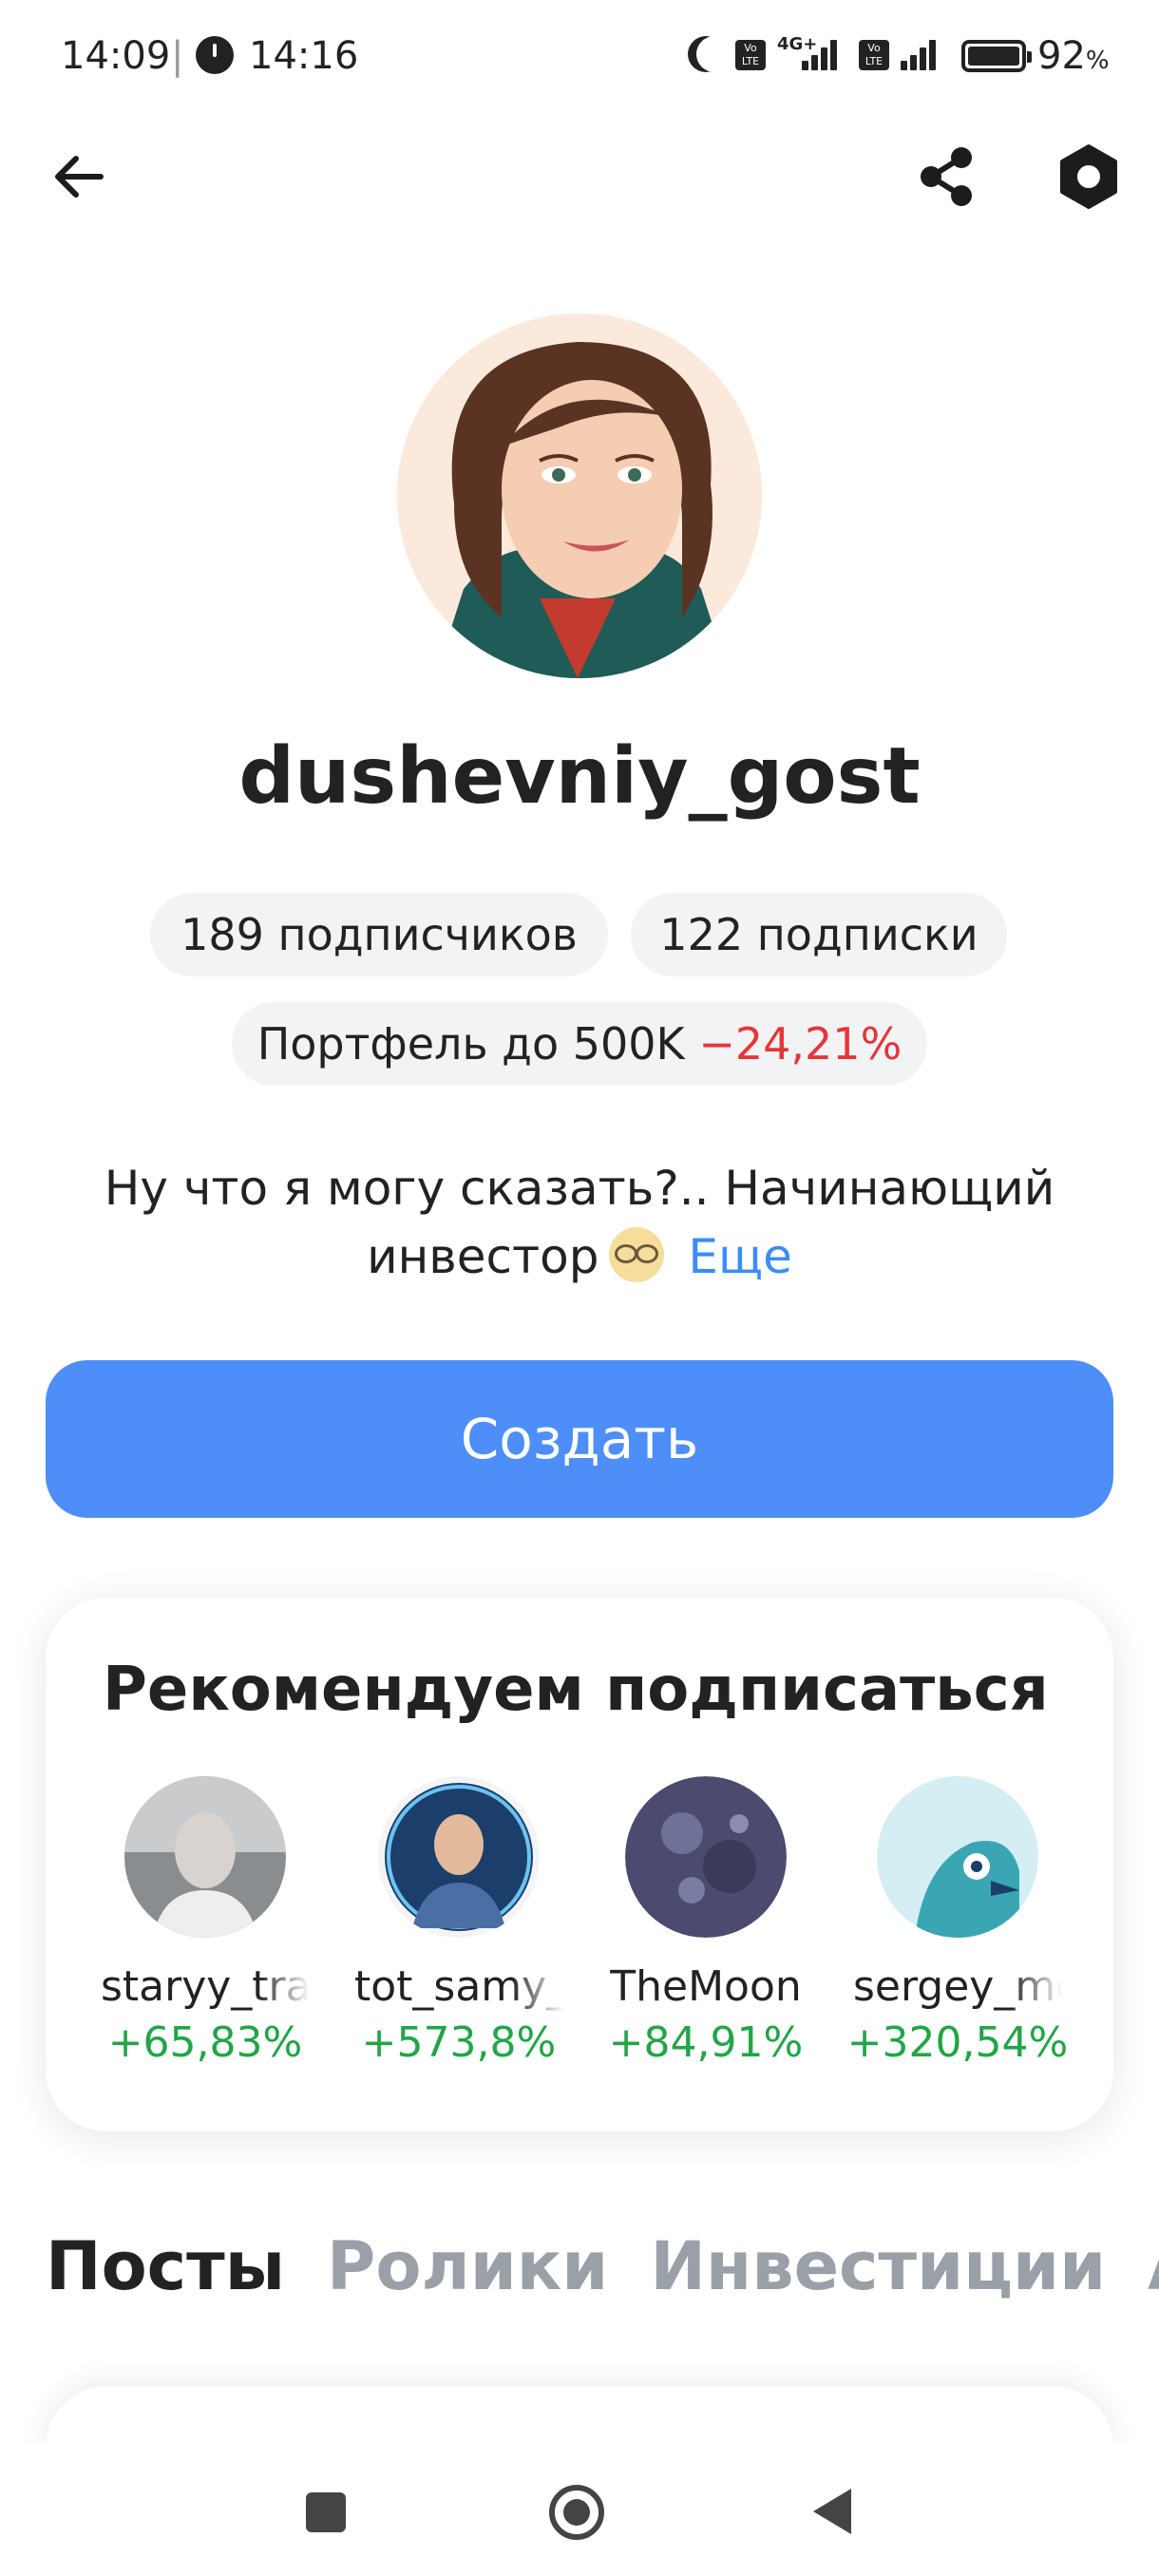 This screenshot has height=2576, width=1159. Describe the element at coordinates (636, 1254) in the screenshot. I see `nerd-face-emoji-icon` at that location.